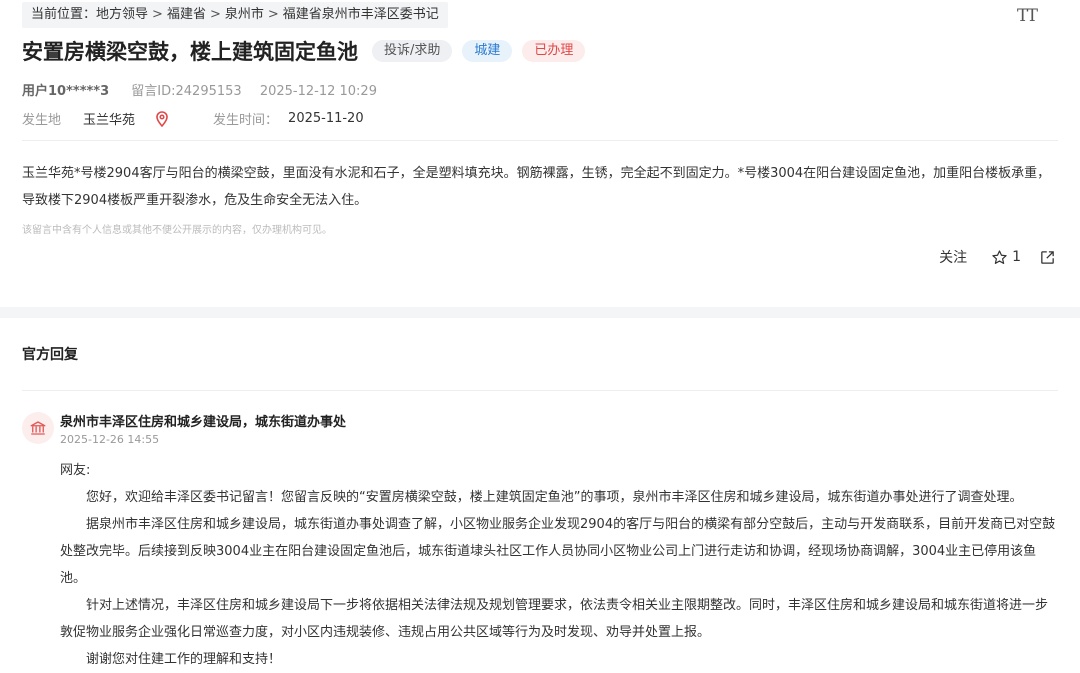 This screenshot has height=673, width=1080. What do you see at coordinates (110, 439) in the screenshot?
I see `reply-time: 2025-12-26 14:55` at bounding box center [110, 439].